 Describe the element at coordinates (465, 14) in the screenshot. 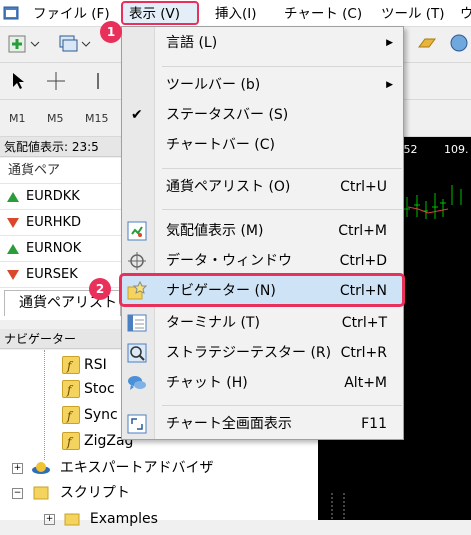

I see `menu-window: ウ` at that location.